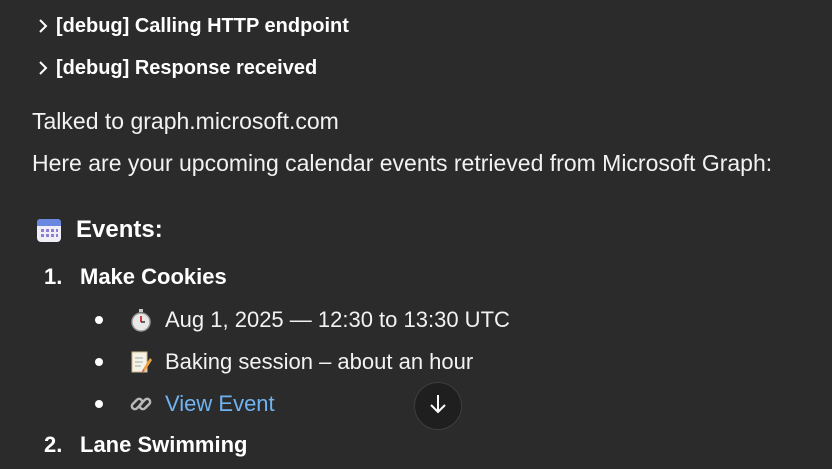 The height and width of the screenshot is (469, 832). What do you see at coordinates (53, 444) in the screenshot?
I see `event-number: 2.` at bounding box center [53, 444].